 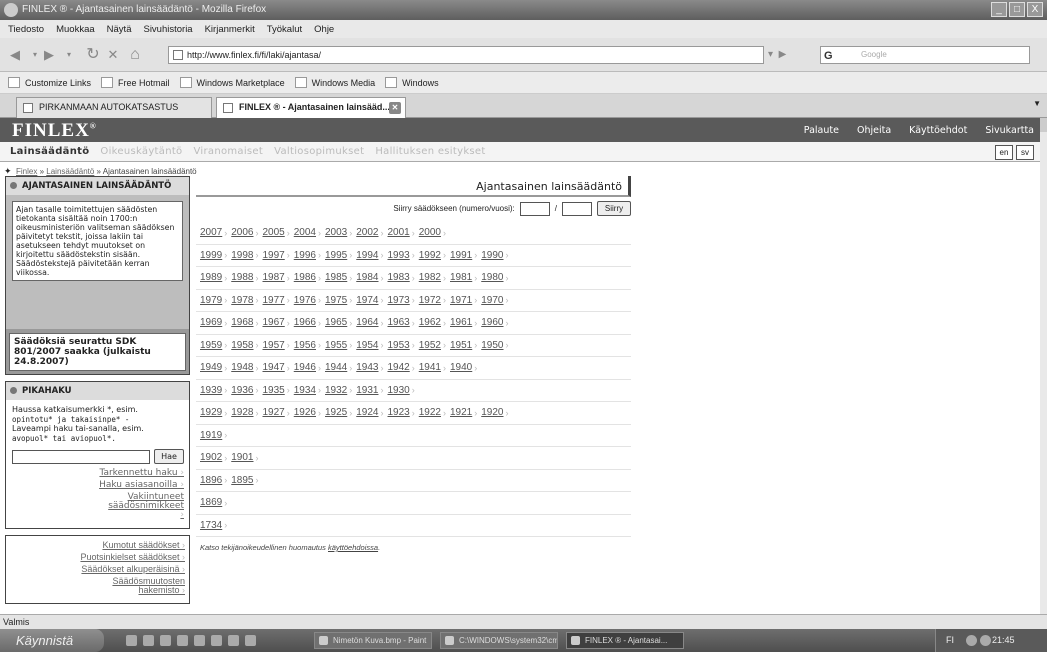 What do you see at coordinates (242, 367) in the screenshot?
I see `year-link: 1948` at bounding box center [242, 367].